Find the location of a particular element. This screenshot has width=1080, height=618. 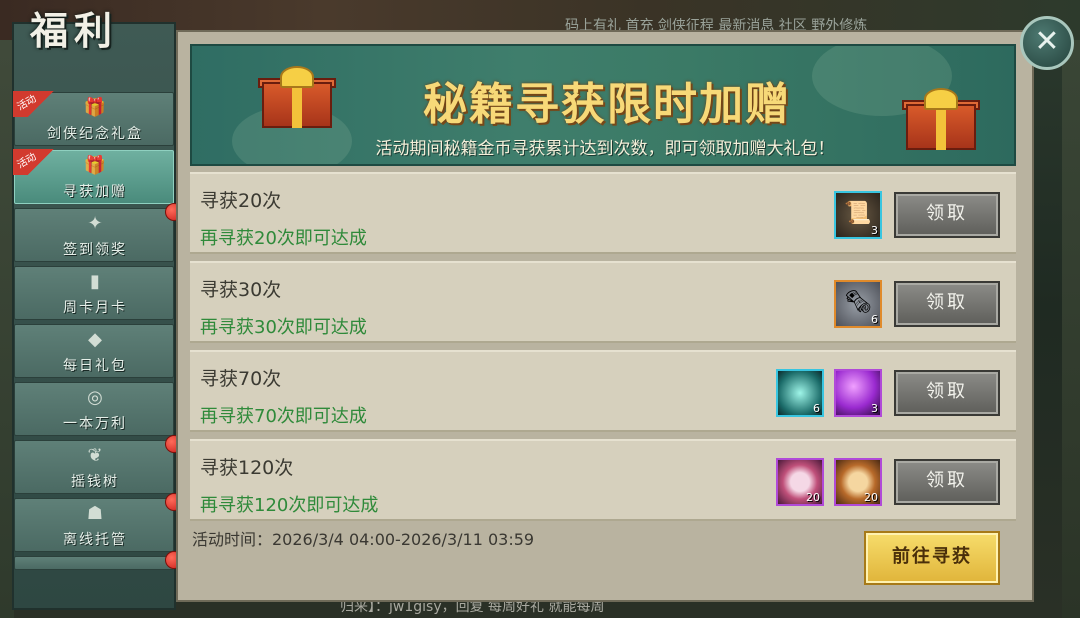

sidebar-item-label: 寻获加赠 is located at coordinates (95, 192).